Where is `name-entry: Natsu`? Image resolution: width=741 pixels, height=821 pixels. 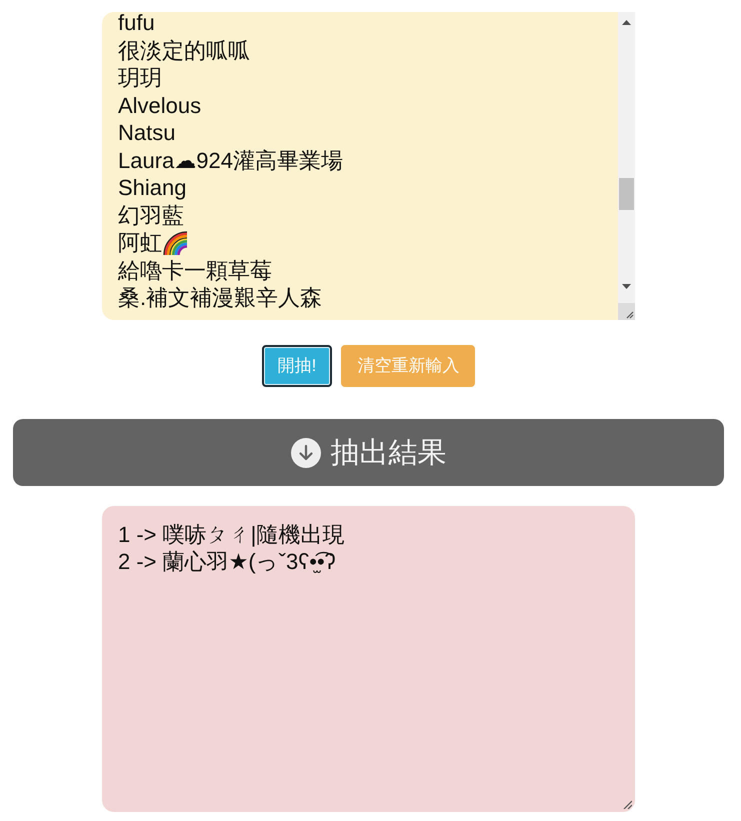 name-entry: Natsu is located at coordinates (147, 132).